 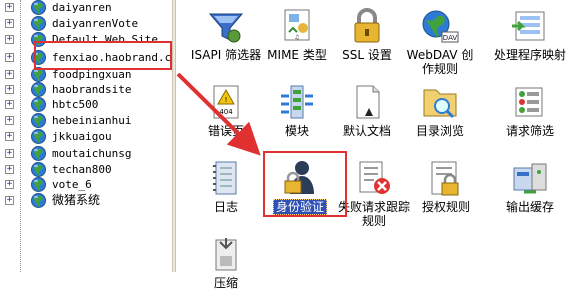 What do you see at coordinates (529, 102) in the screenshot?
I see `request-filtering-icon` at bounding box center [529, 102].